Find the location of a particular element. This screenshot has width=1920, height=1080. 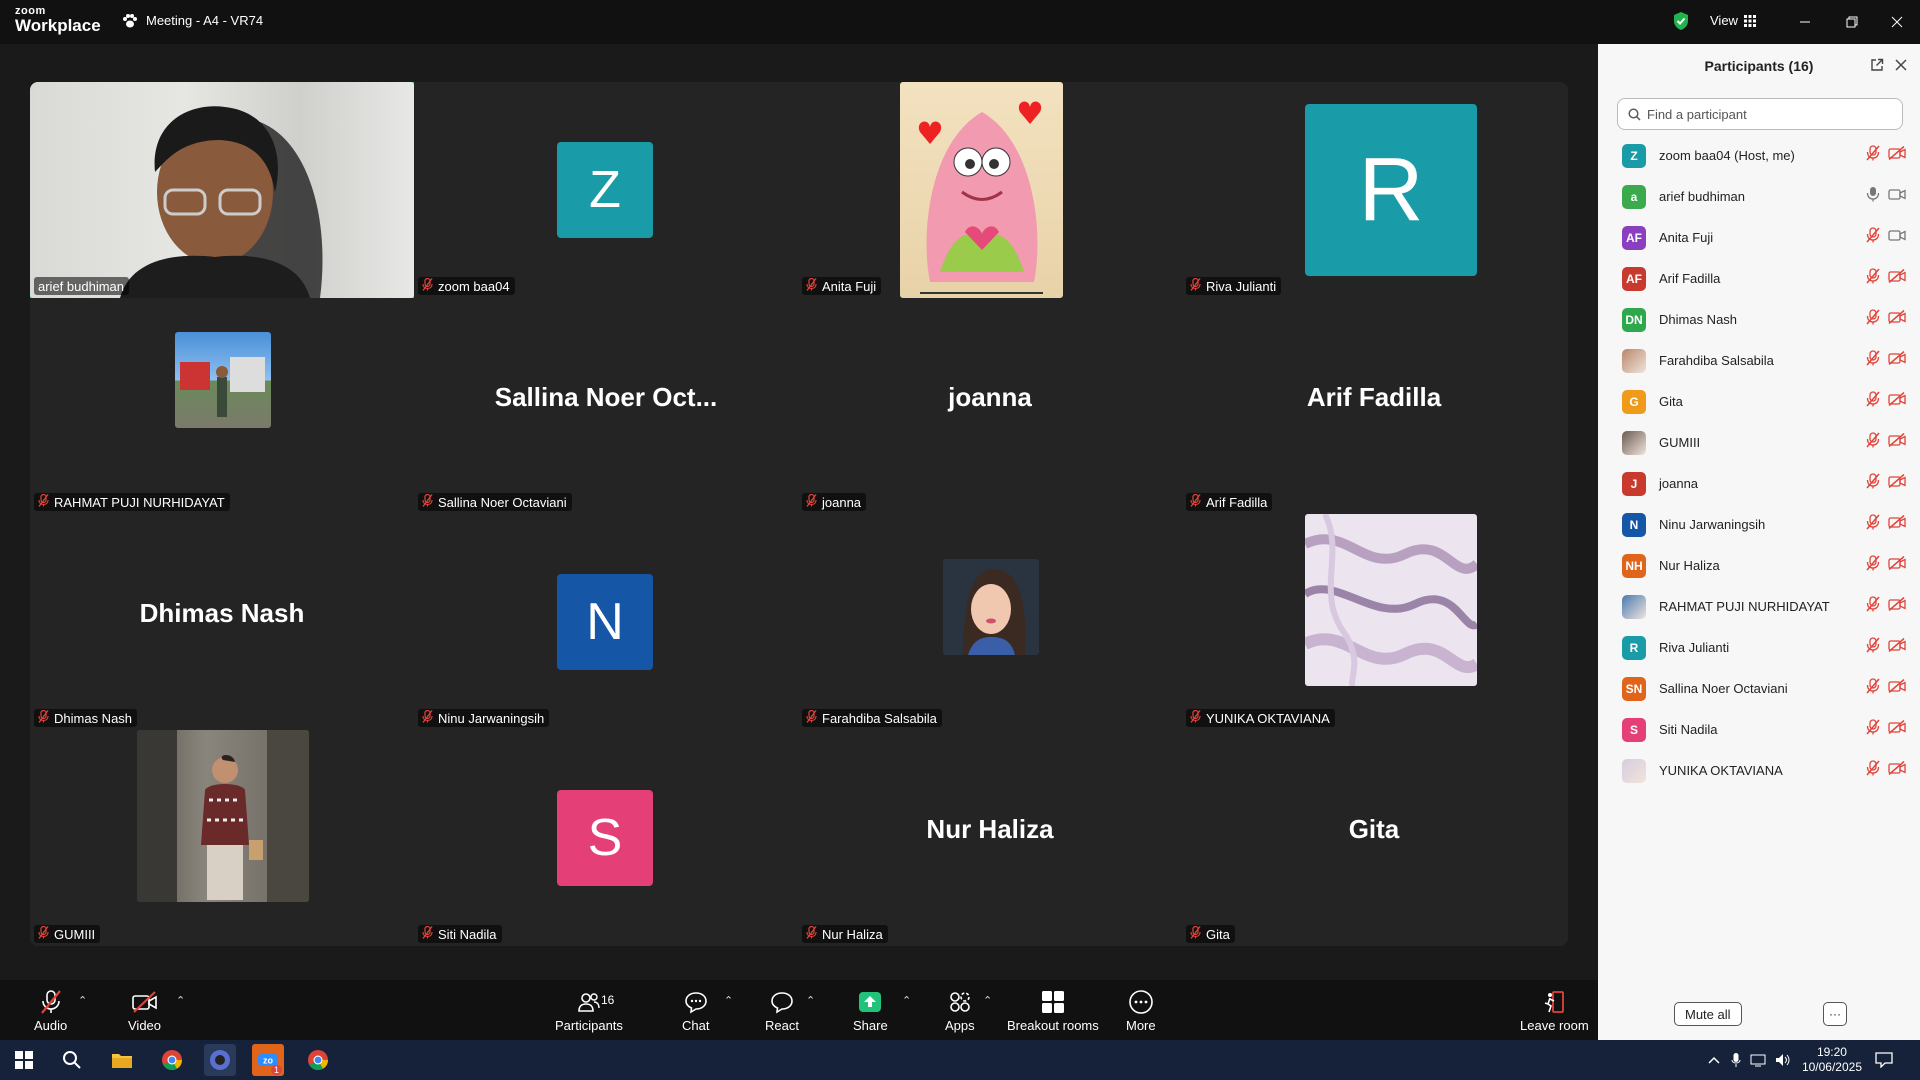

participant-search is located at coordinates (1760, 114).